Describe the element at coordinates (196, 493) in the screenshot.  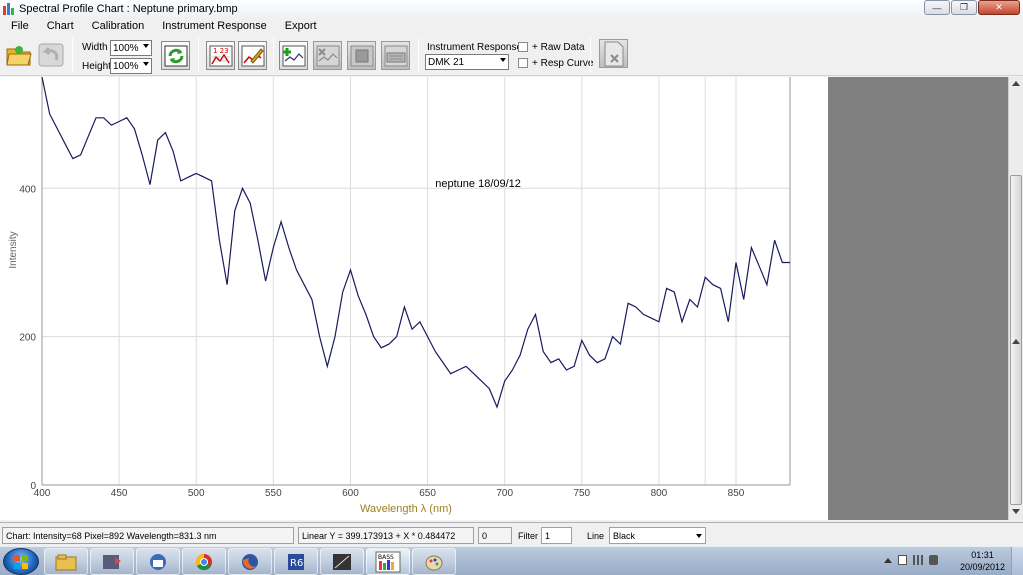
I see `x-tick-label: 500` at that location.